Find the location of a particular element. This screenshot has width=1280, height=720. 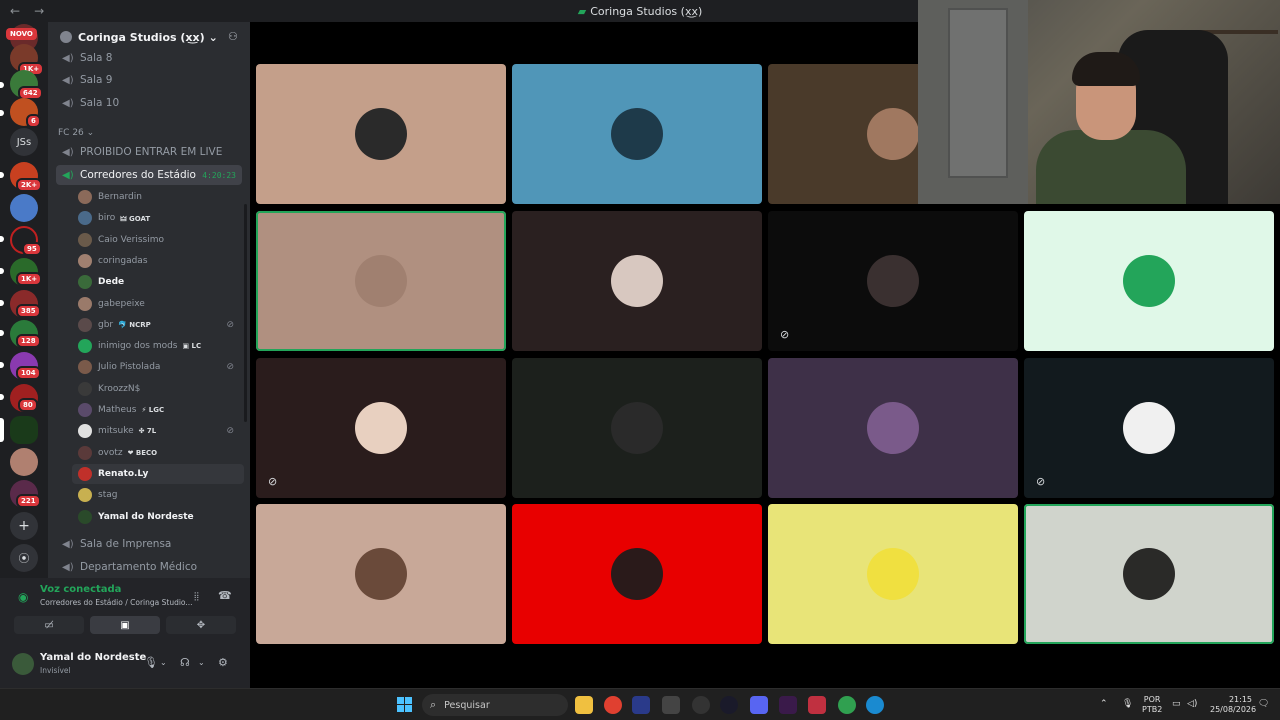

category-fc26: FC 26 ⌄ is located at coordinates (76, 133).